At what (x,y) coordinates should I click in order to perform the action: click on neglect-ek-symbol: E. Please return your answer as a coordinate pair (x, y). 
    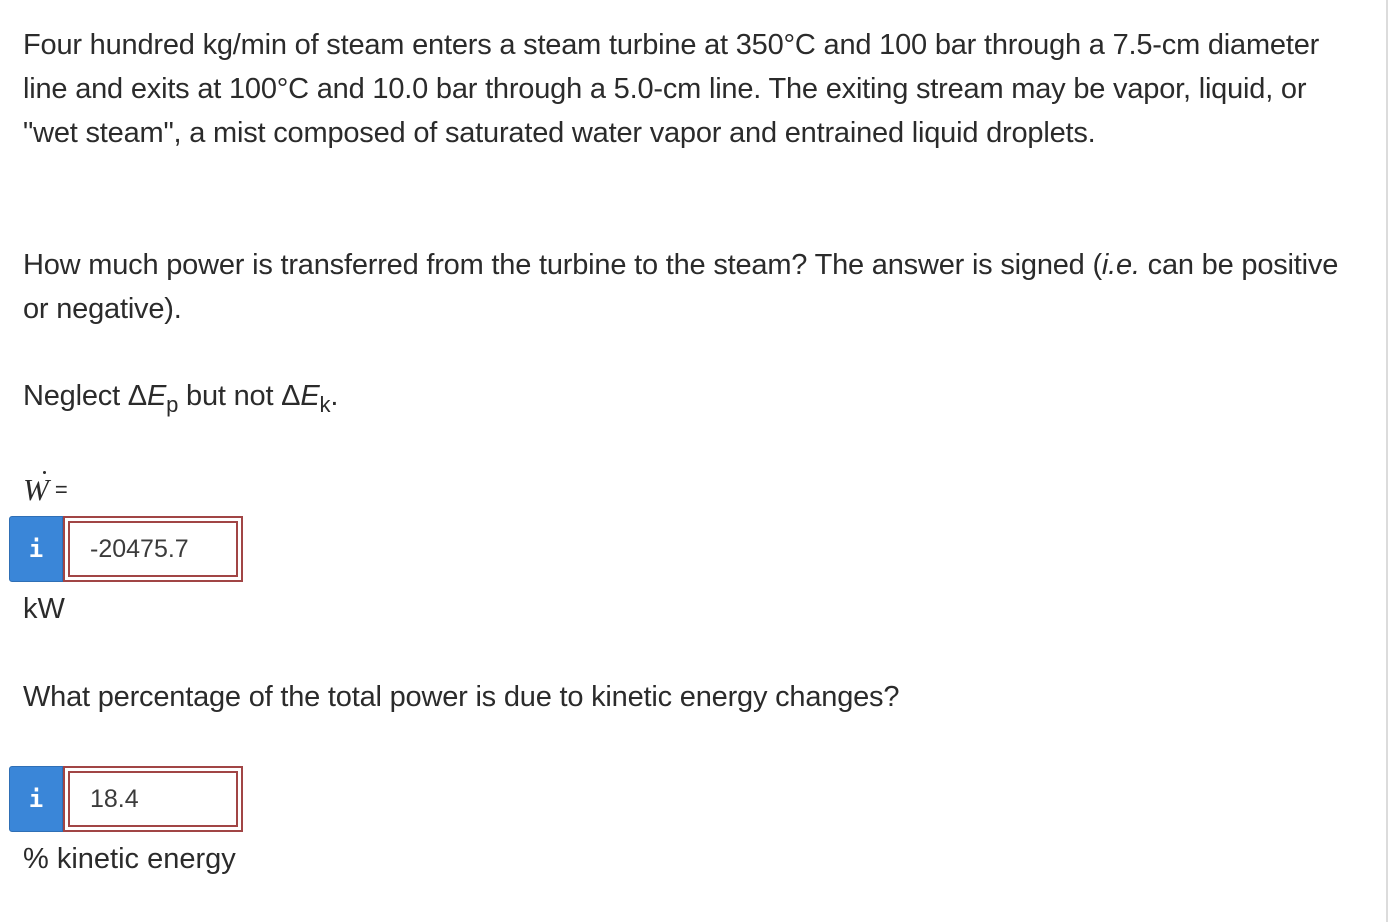
    Looking at the image, I should click on (310, 396).